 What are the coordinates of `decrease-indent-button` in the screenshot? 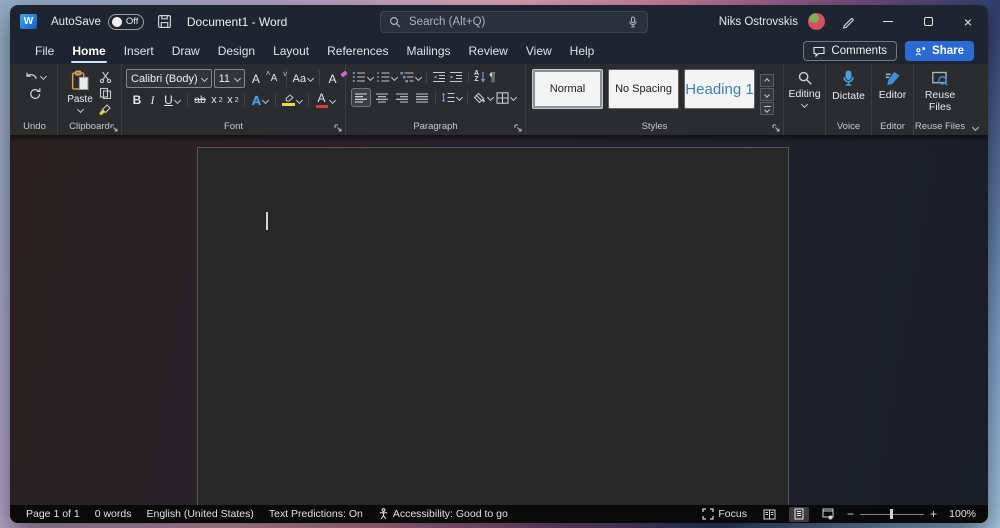 It's located at (439, 77).